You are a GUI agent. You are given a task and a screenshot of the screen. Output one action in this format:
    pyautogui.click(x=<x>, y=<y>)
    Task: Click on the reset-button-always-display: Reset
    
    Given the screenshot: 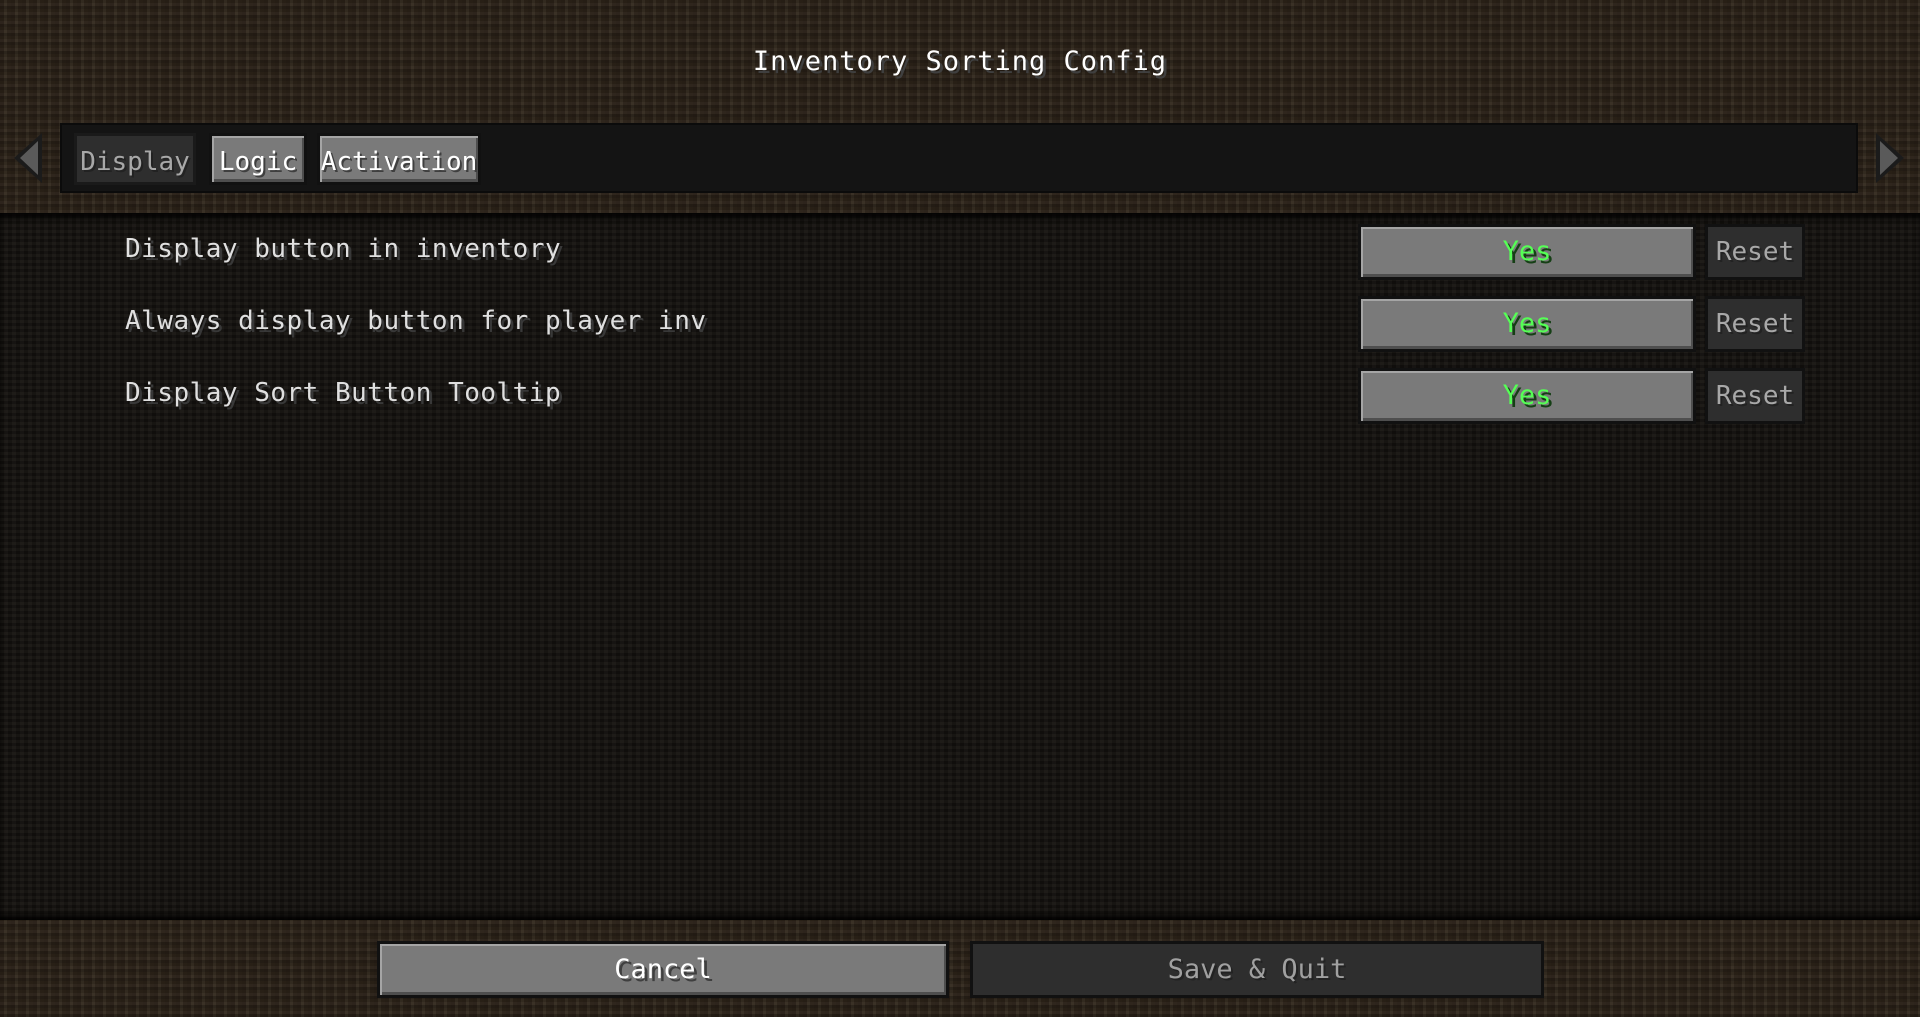 What is the action you would take?
    pyautogui.click(x=1755, y=324)
    